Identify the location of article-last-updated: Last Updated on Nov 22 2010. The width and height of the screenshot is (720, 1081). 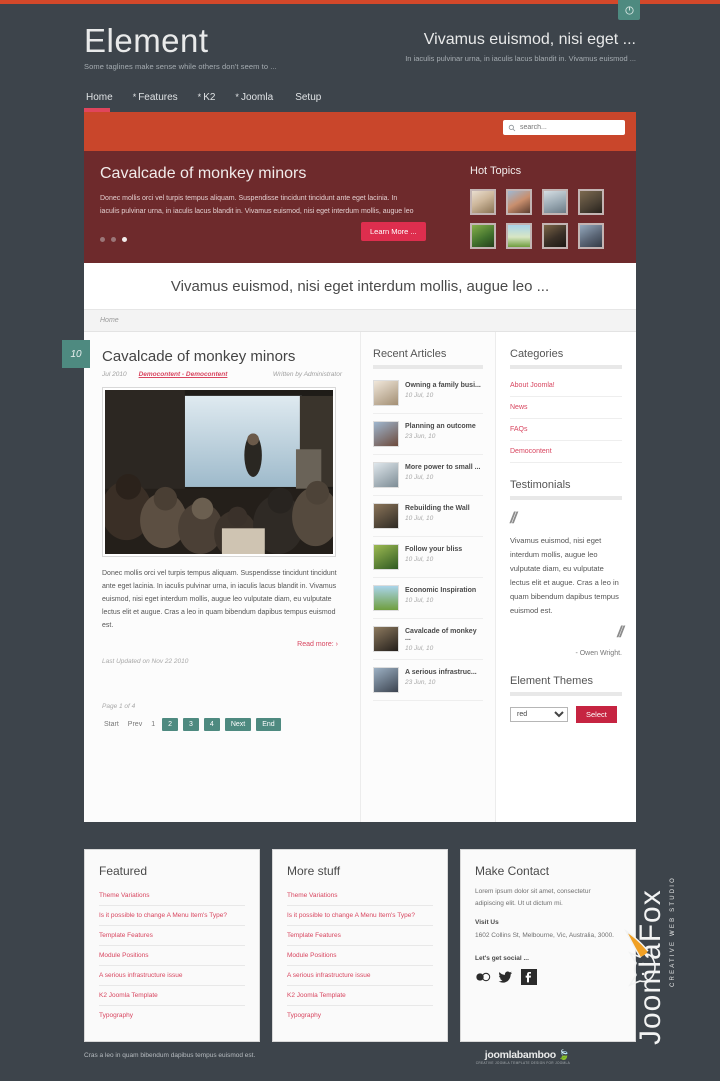
(145, 661).